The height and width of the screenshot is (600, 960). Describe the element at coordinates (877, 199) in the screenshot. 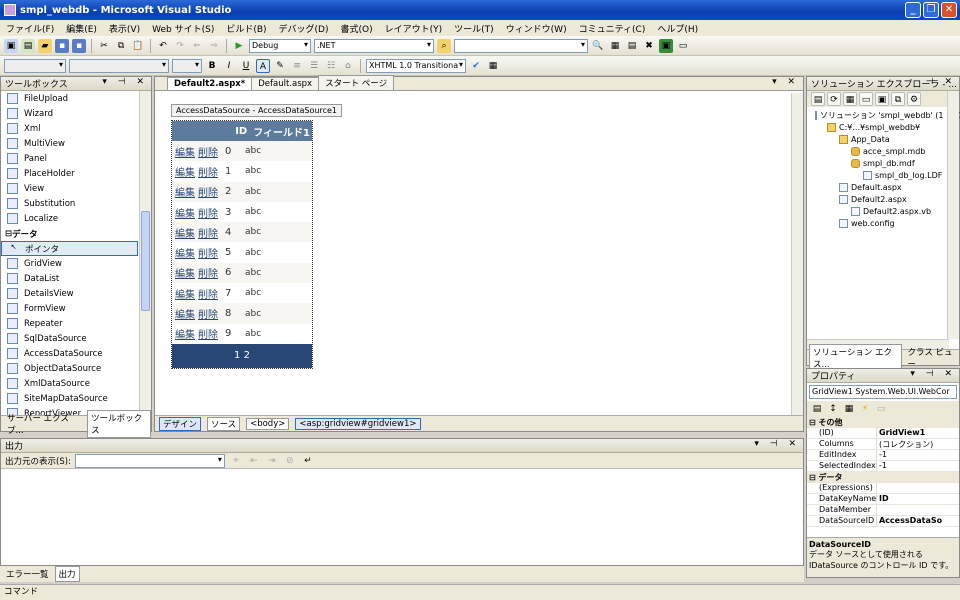

I see `tree-node: Default2.aspx` at that location.